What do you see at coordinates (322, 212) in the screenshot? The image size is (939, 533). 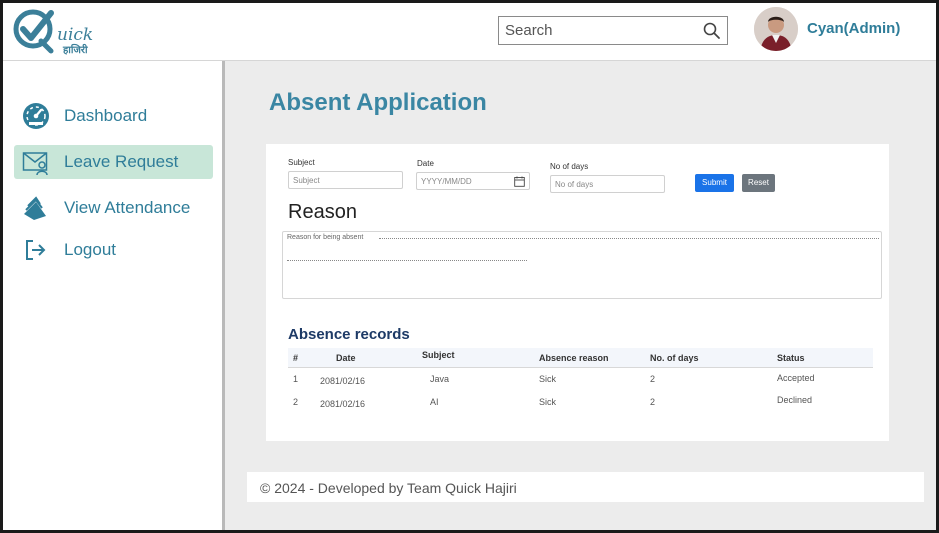 I see `reason-heading: Reason` at bounding box center [322, 212].